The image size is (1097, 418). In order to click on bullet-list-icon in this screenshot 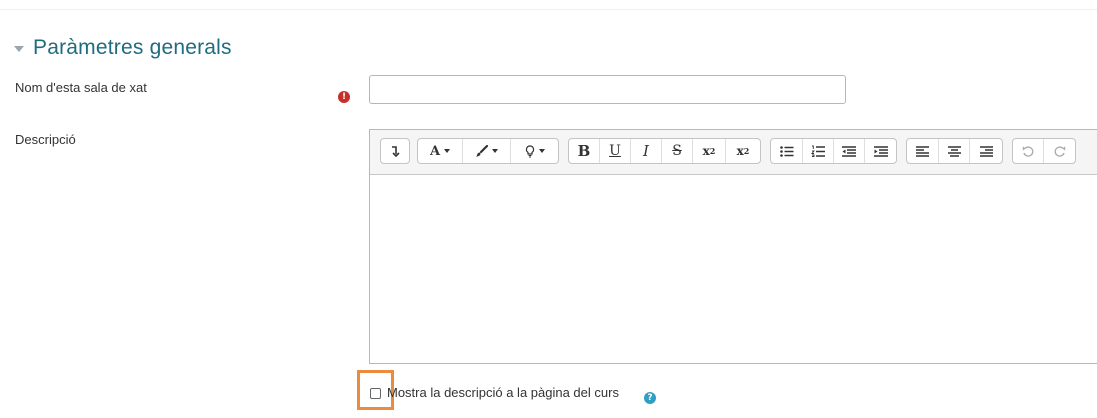, I will do `click(787, 151)`.